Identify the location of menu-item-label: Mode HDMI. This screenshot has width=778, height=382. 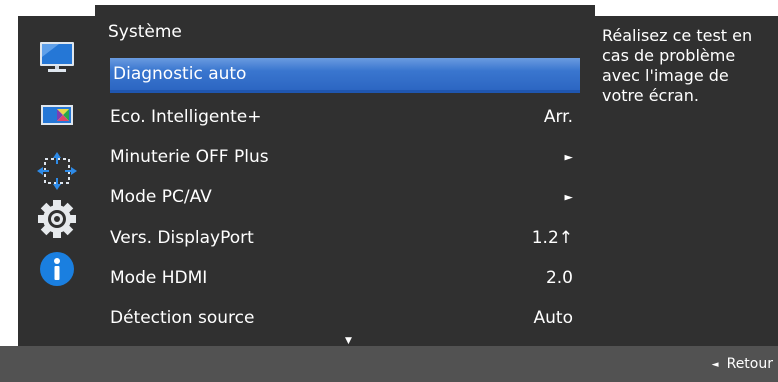
(159, 277).